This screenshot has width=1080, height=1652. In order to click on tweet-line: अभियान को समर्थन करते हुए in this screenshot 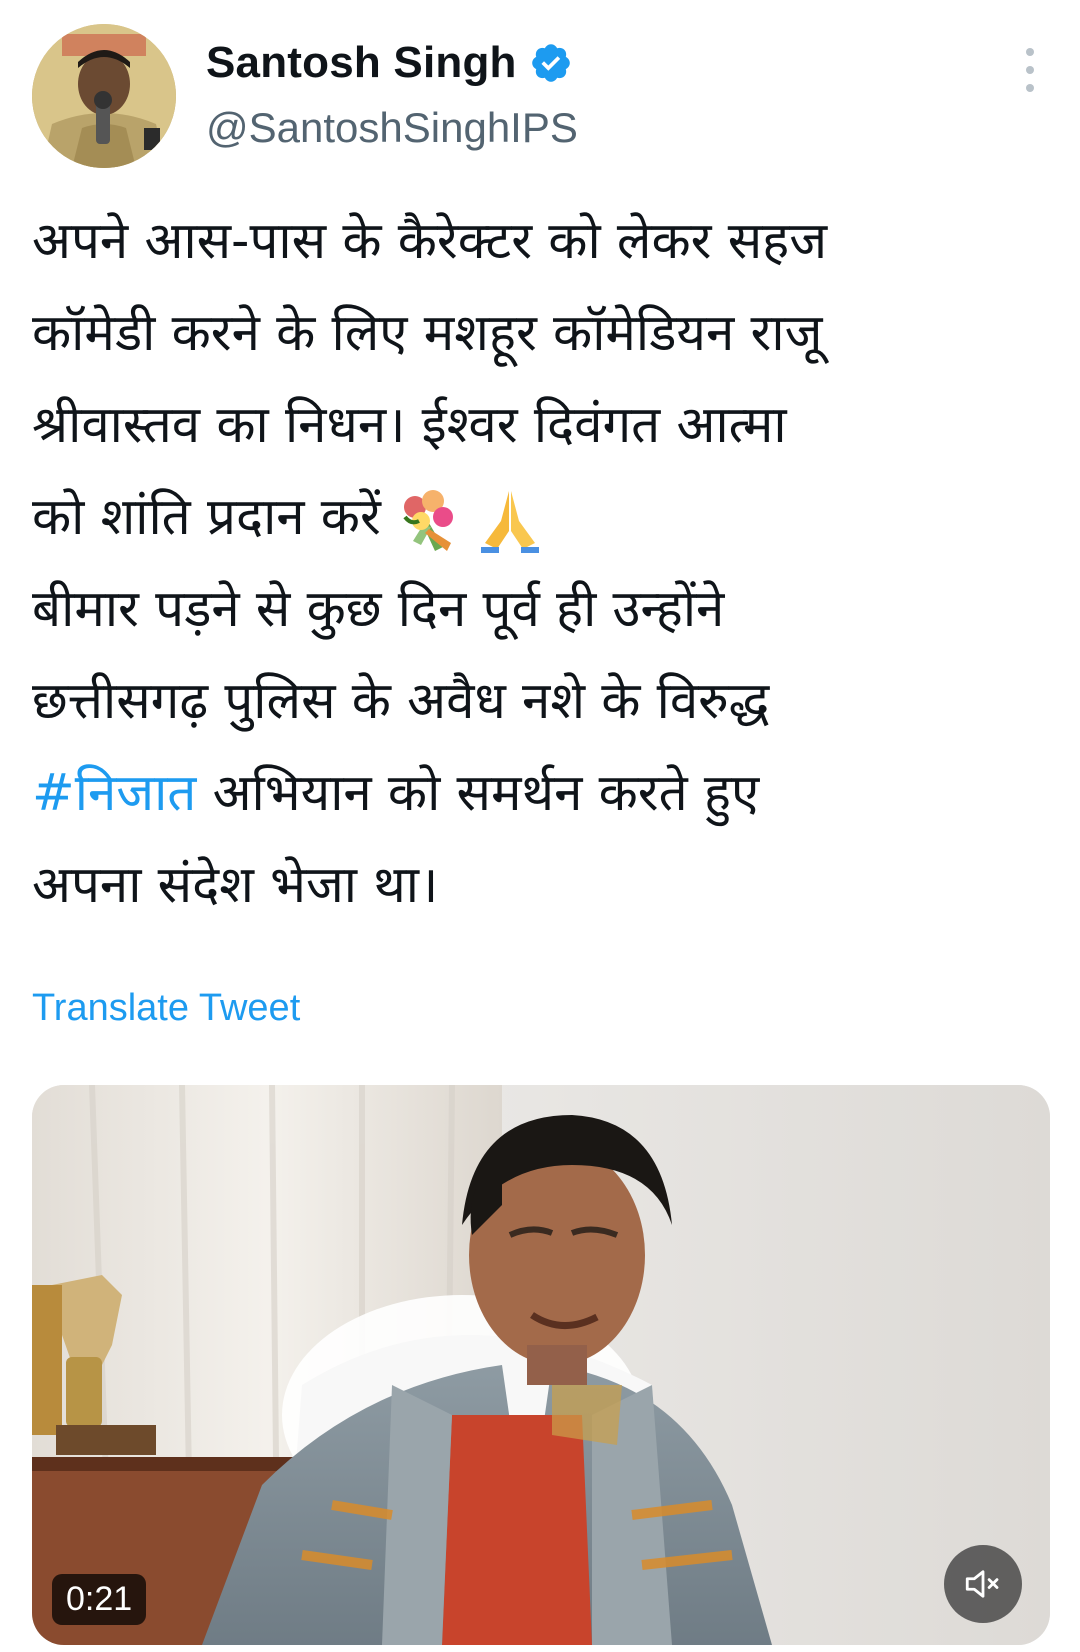, I will do `click(486, 793)`.